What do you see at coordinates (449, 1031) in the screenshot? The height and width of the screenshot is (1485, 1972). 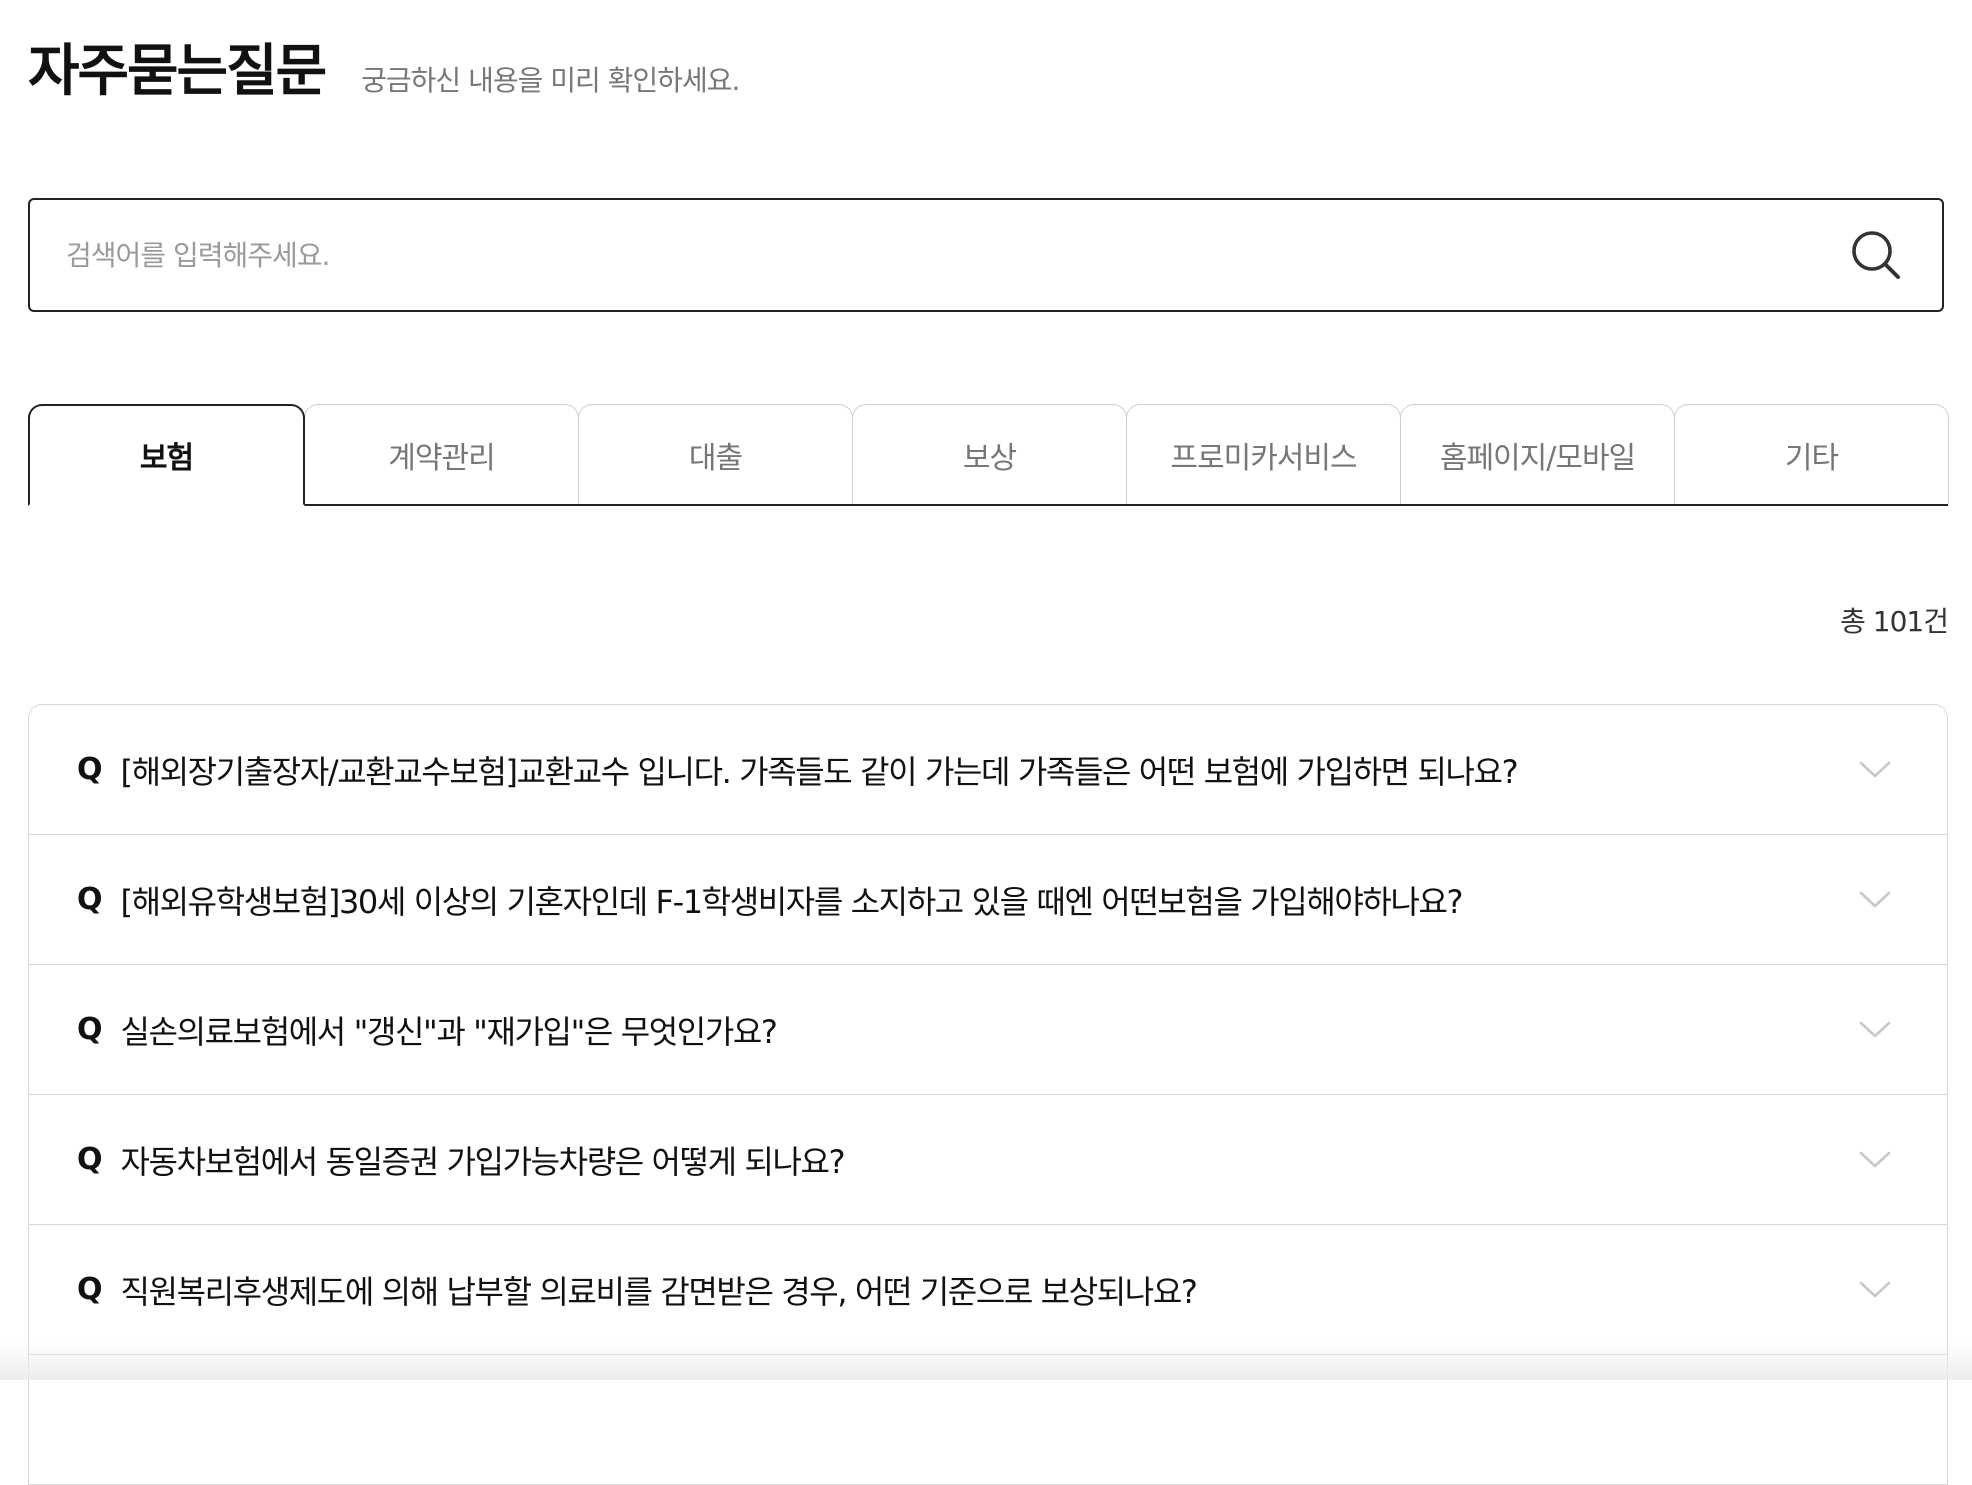 I see `faq-question: 실손의료보험에서 "갱신"과 "재가입"은 무엇인가요?` at bounding box center [449, 1031].